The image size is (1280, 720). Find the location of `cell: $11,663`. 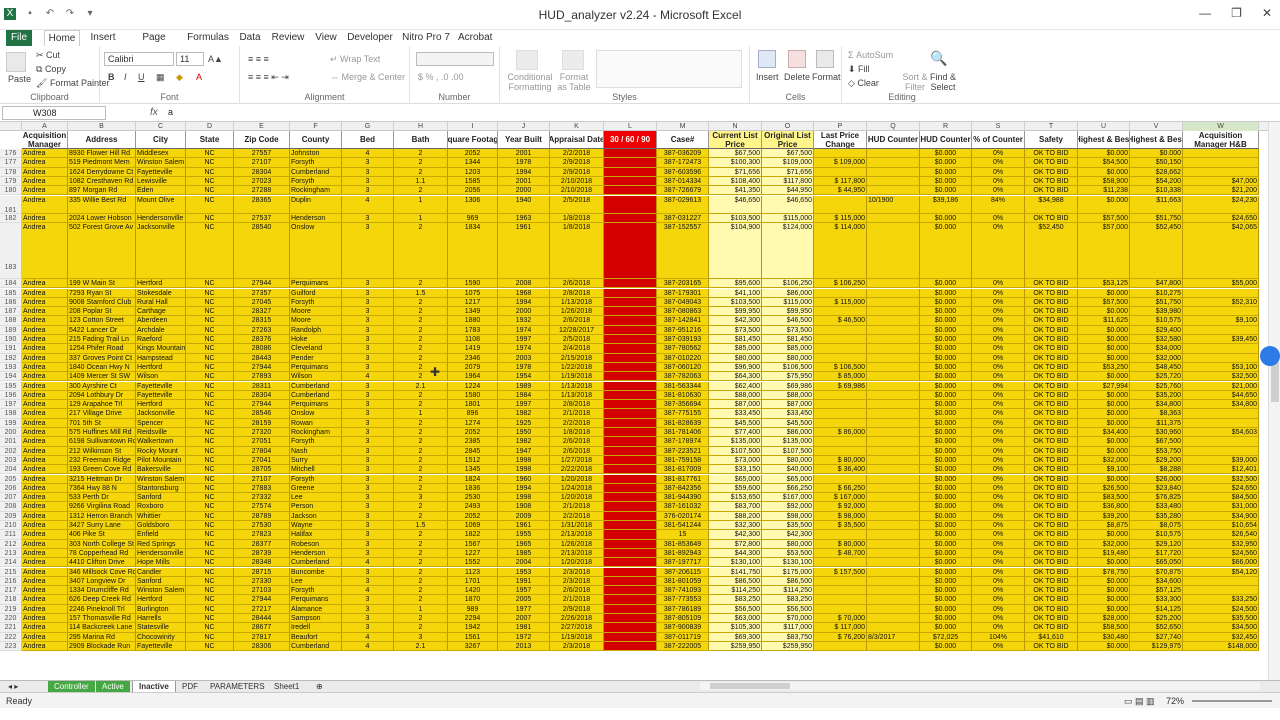

cell: $11,663 is located at coordinates (1156, 205).